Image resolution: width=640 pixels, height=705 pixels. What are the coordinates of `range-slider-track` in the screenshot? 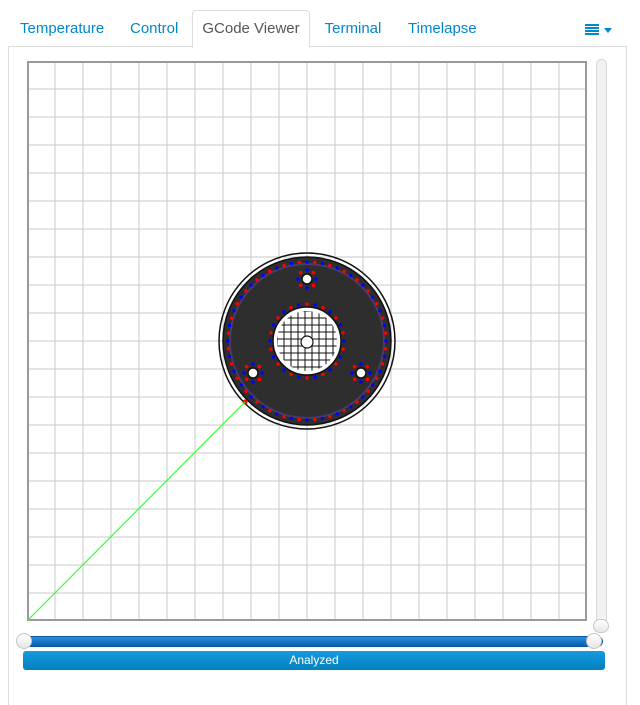 It's located at (313, 641).